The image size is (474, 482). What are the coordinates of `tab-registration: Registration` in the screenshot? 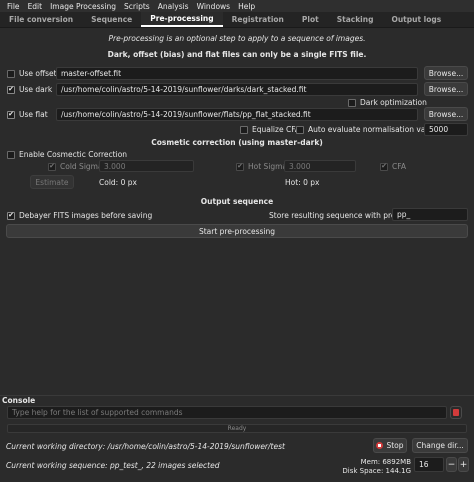 It's located at (258, 19).